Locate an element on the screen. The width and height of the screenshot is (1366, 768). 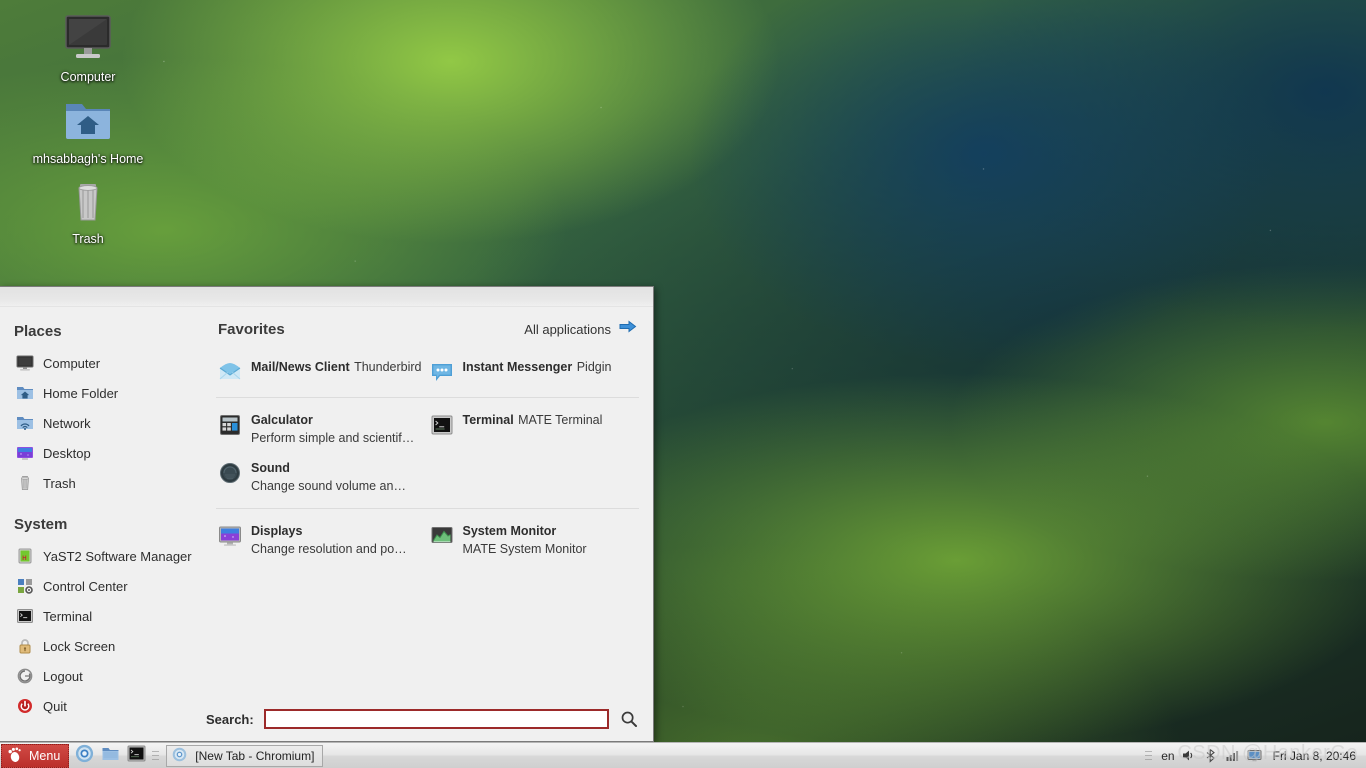
sidebar-item-trash: Trash is located at coordinates (101, 483).